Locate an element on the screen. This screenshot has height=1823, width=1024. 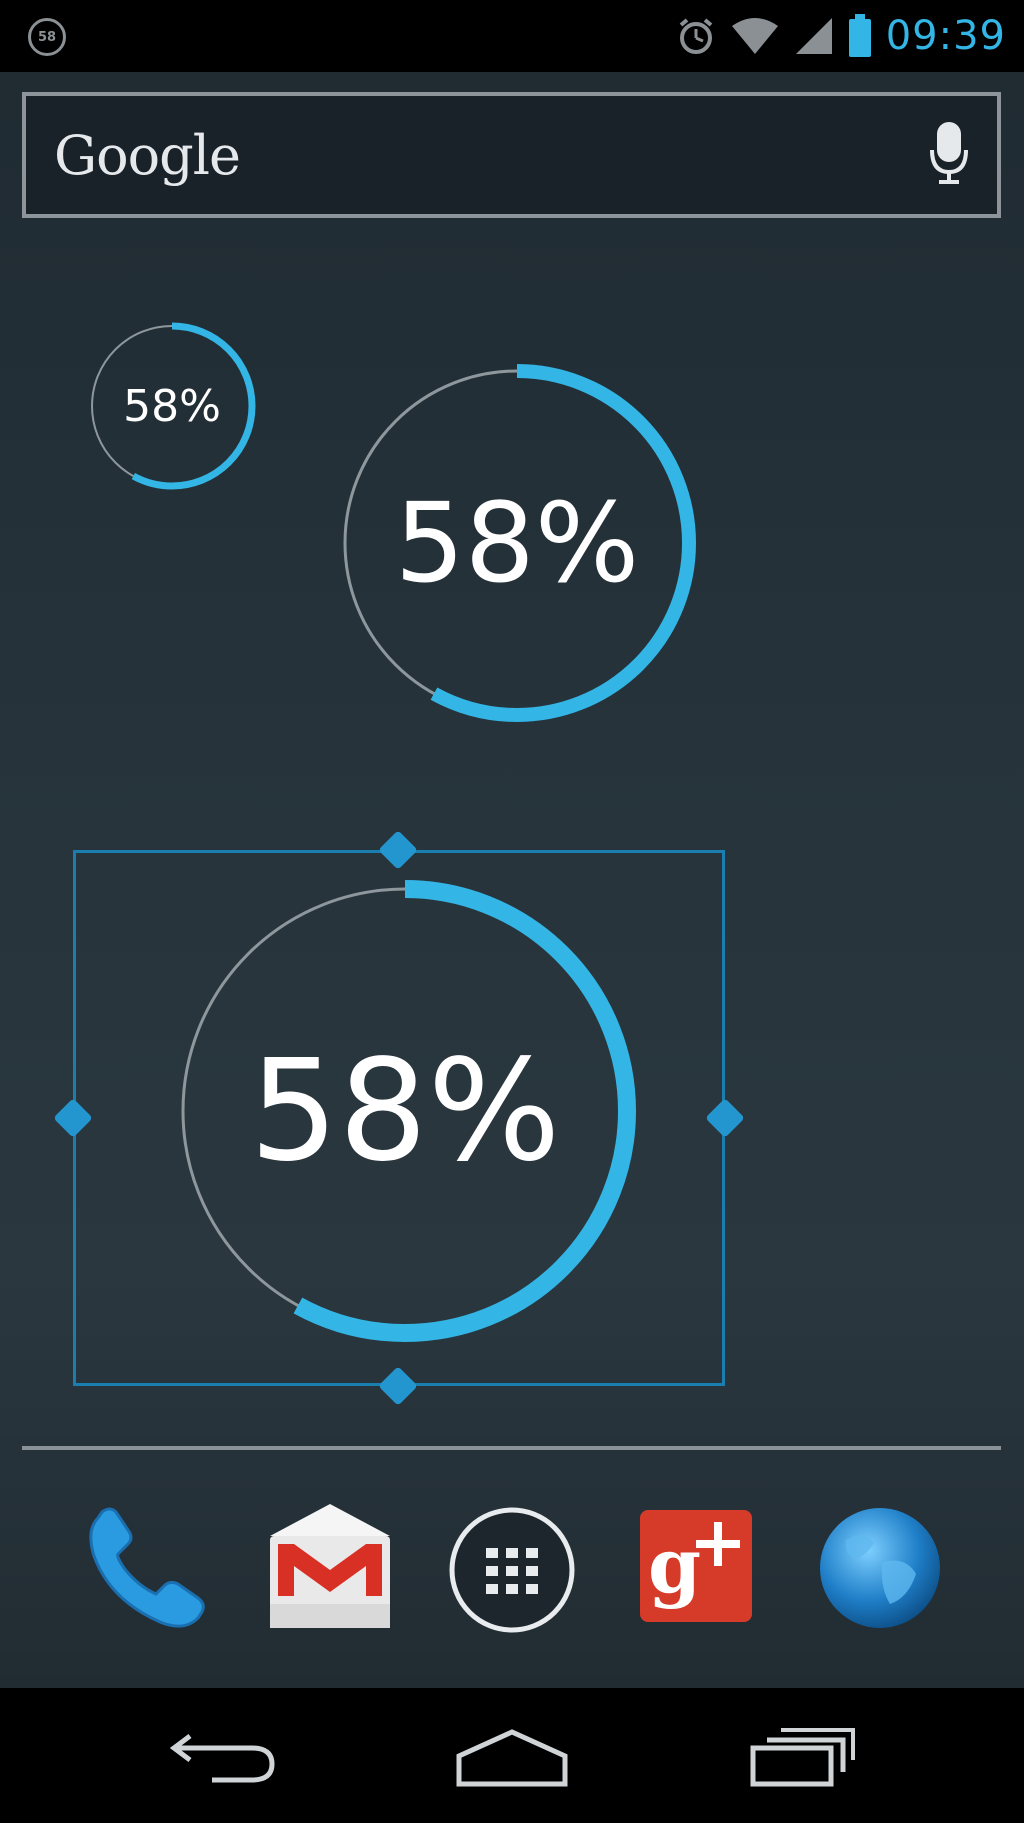
microphone-icon is located at coordinates (949, 153).